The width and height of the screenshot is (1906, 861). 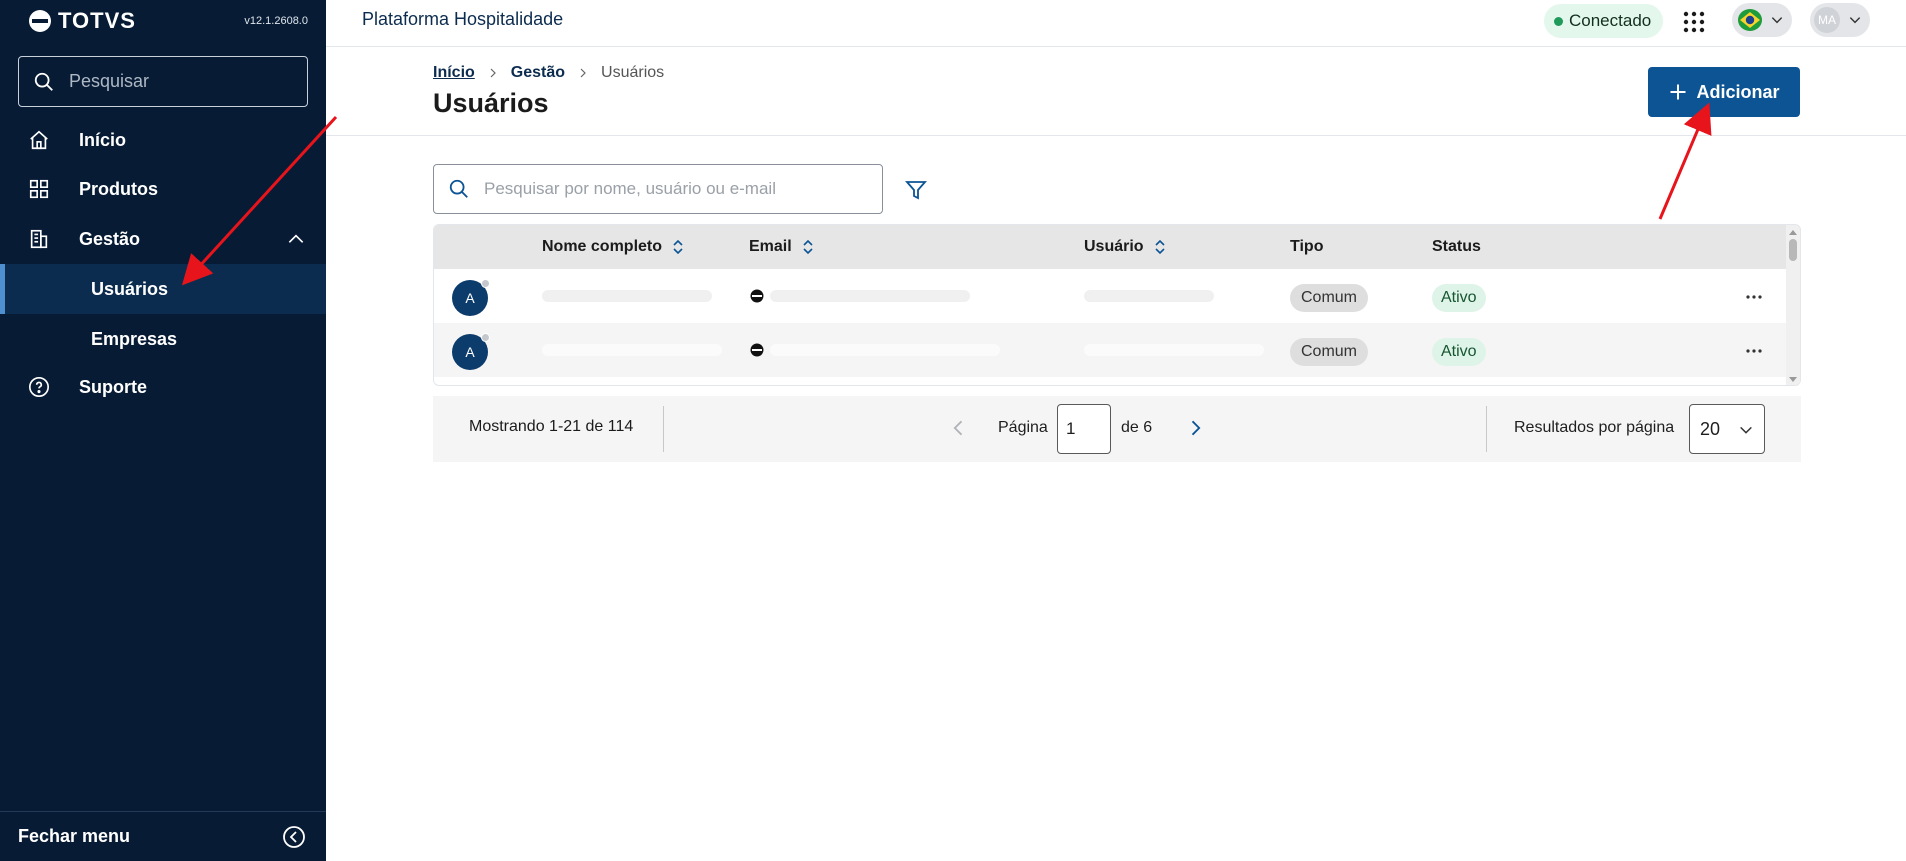 I want to click on page-title: Usuários, so click(x=491, y=103).